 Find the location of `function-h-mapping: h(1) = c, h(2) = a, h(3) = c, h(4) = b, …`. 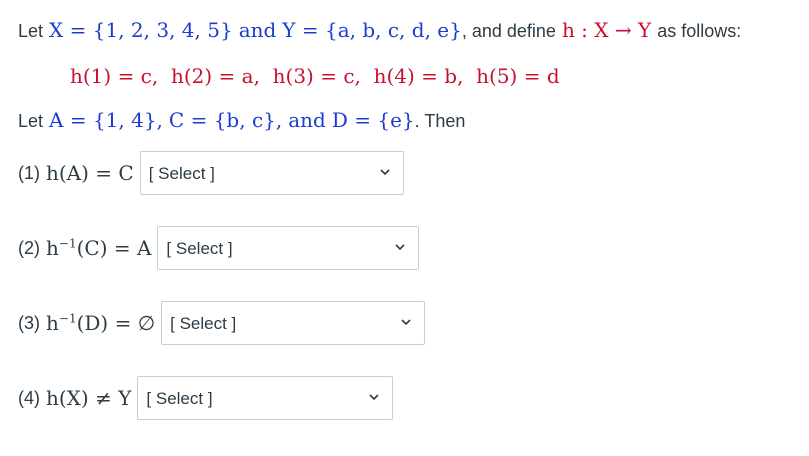

function-h-mapping: h(1) = c, h(2) = a, h(3) = c, h(4) = b, … is located at coordinates (315, 76).